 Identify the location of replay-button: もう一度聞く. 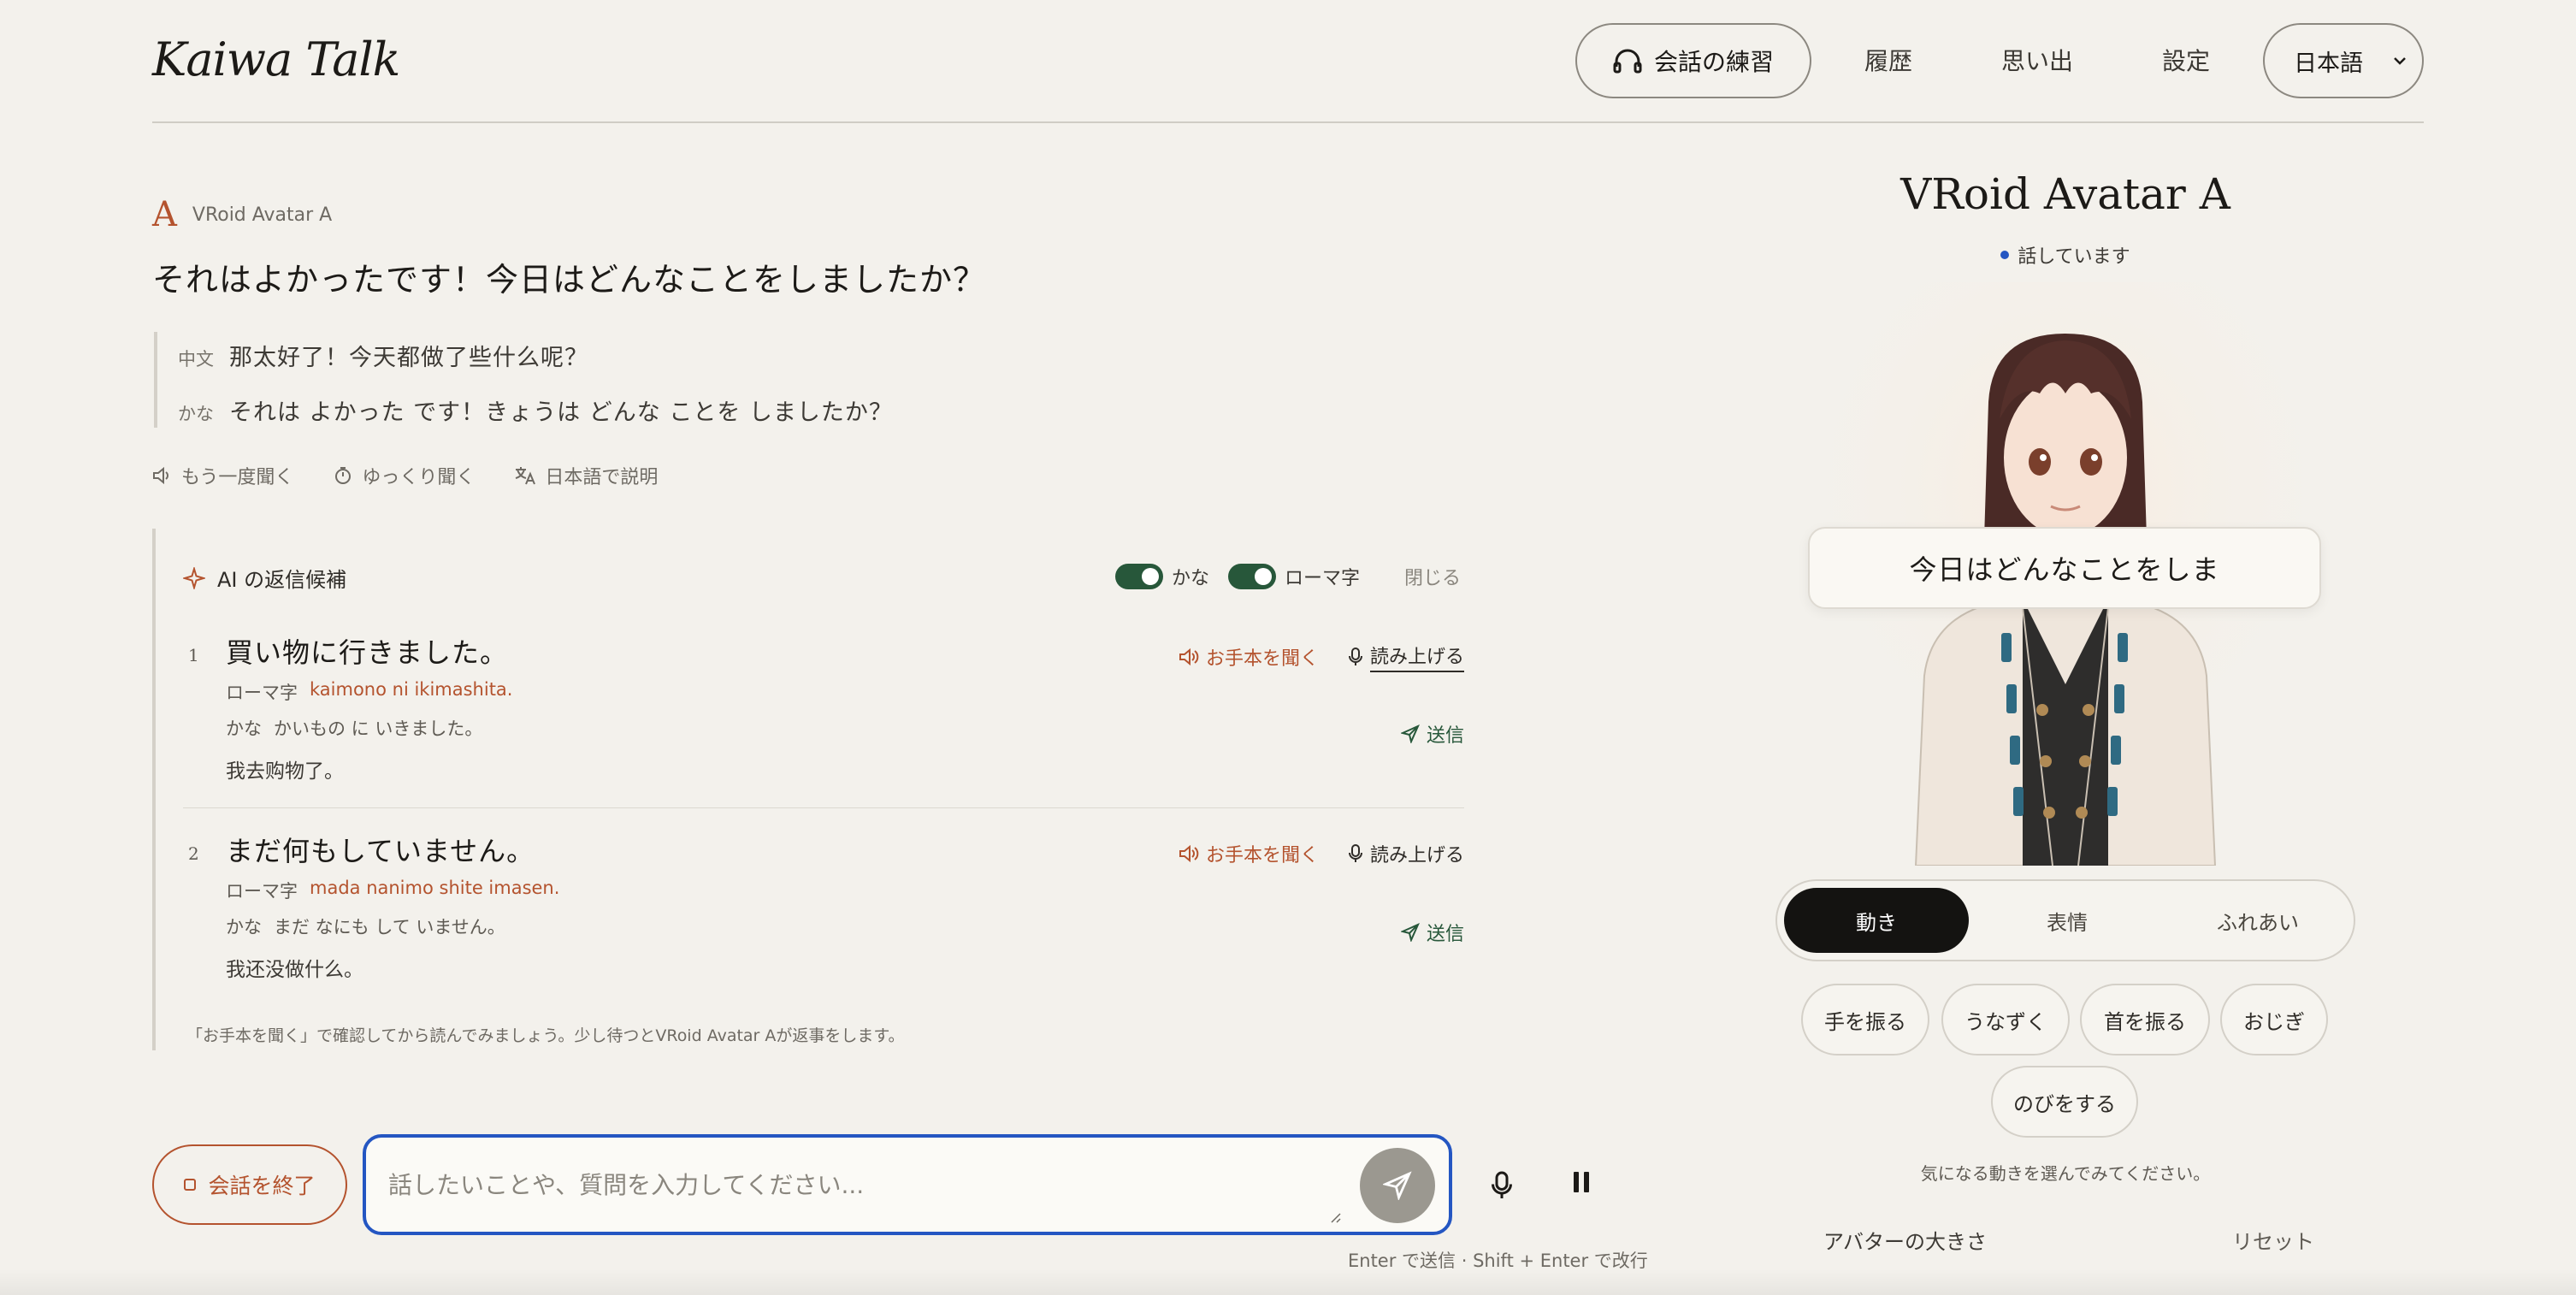
(222, 475).